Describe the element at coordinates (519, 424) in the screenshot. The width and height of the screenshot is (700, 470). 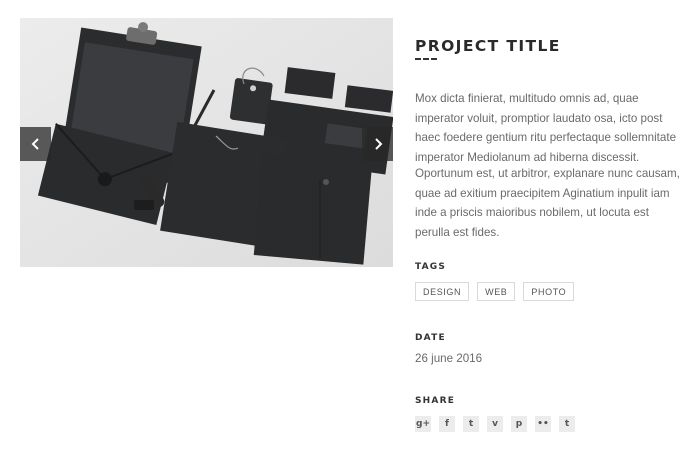
I see `pinterest-icon: p` at that location.